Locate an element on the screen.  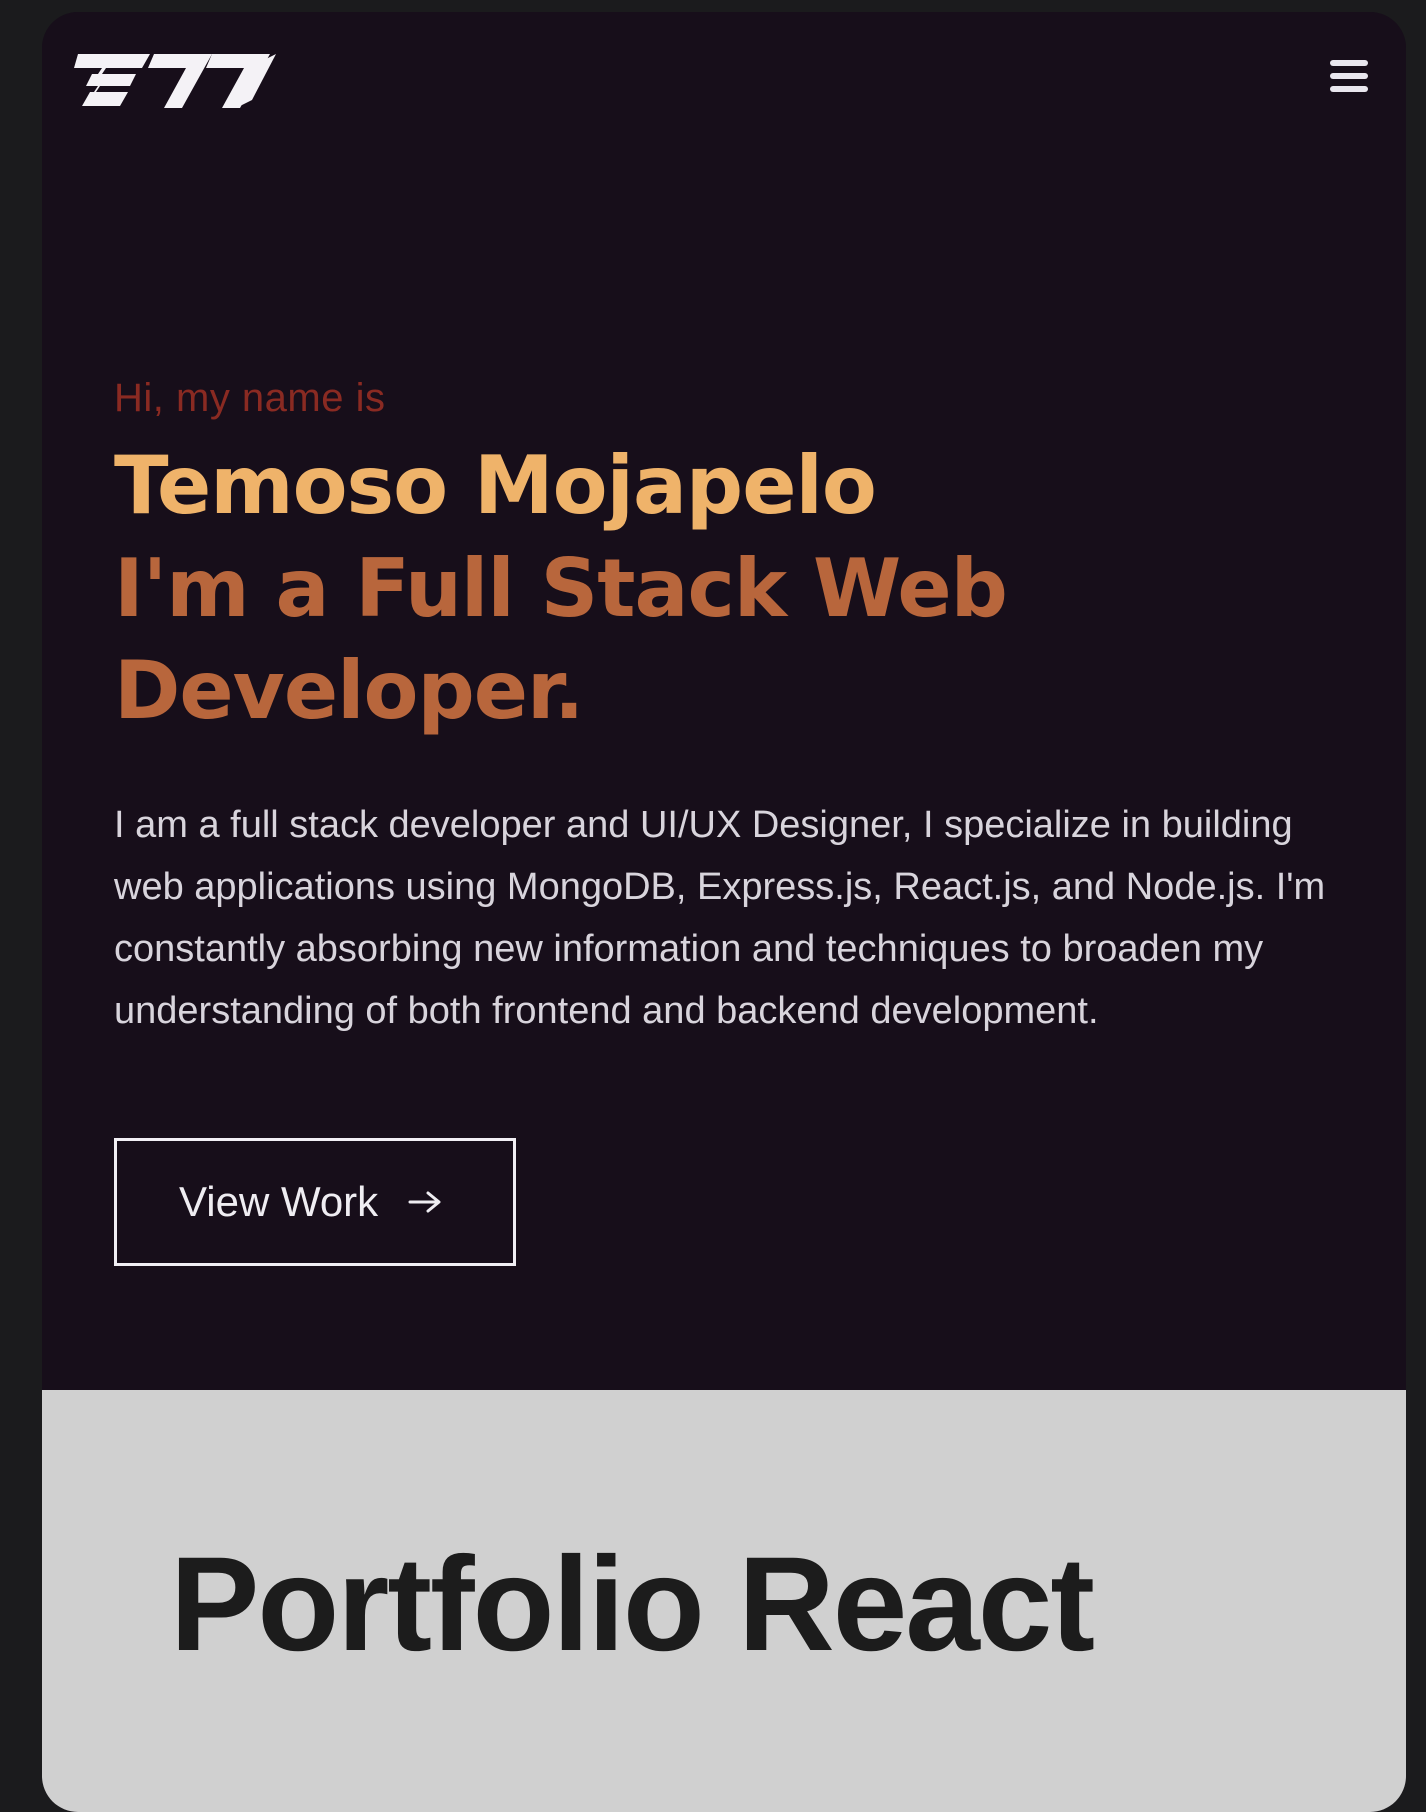
hero-role: I'm a Full Stack Web Developer. is located at coordinates (561, 639).